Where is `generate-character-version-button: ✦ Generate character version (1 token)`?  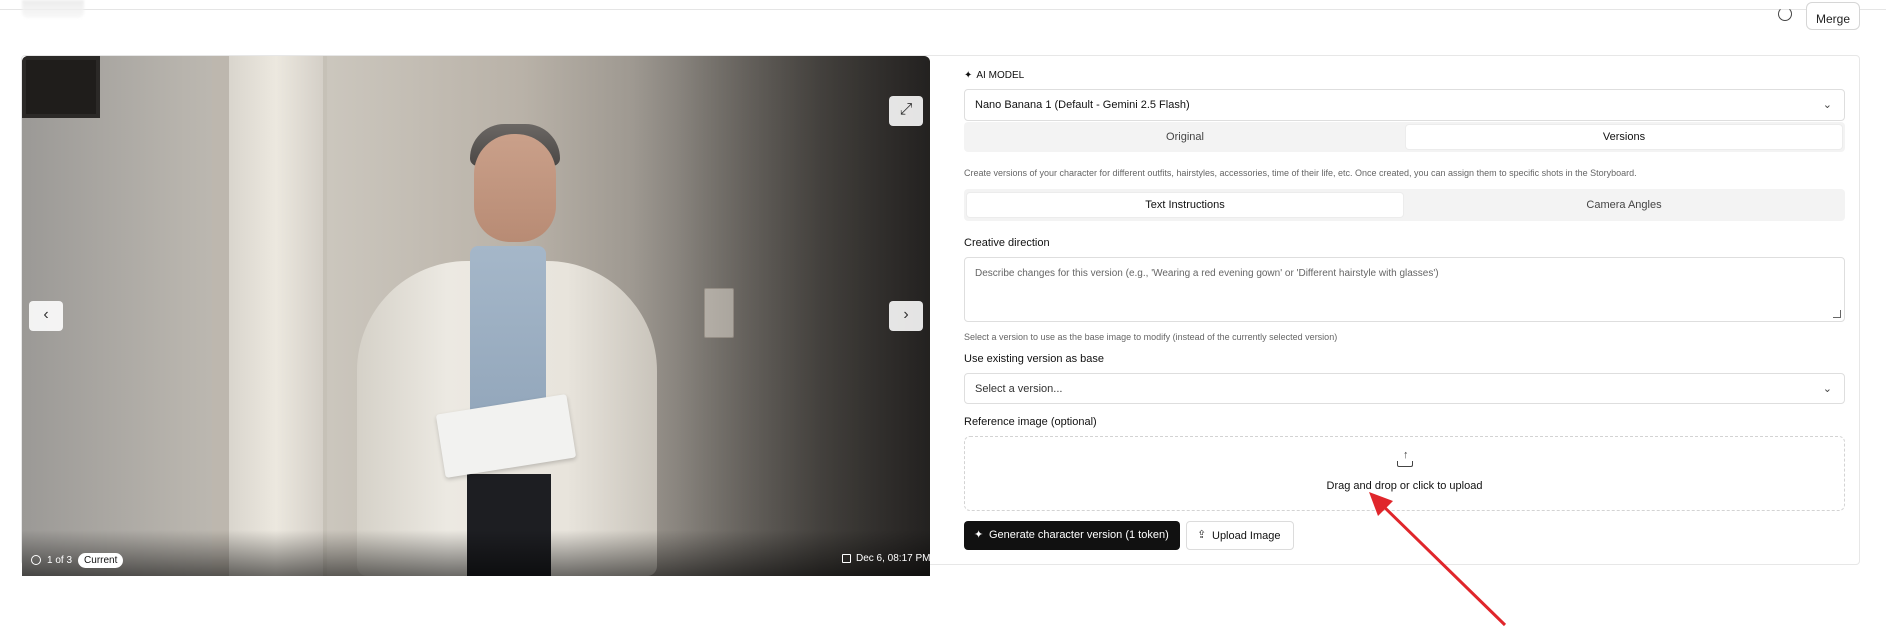
generate-character-version-button: ✦ Generate character version (1 token) is located at coordinates (1072, 535).